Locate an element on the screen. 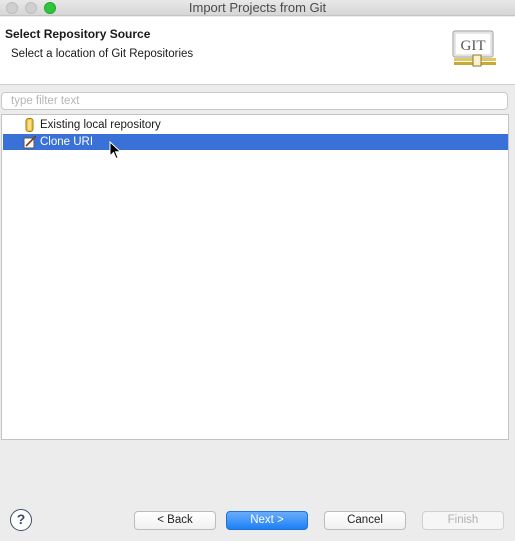 The width and height of the screenshot is (515, 541). git-logo-icon: GIT is located at coordinates (474, 48).